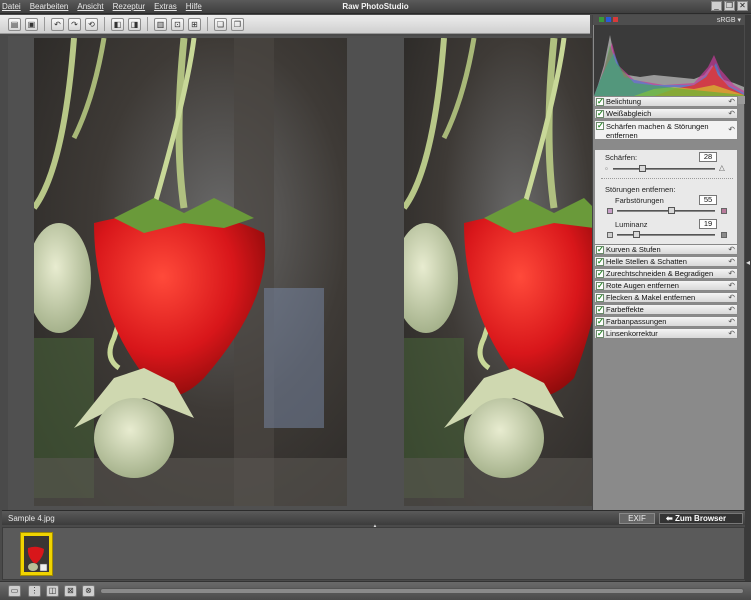  I want to click on undo-icon: ↶, so click(57, 24).